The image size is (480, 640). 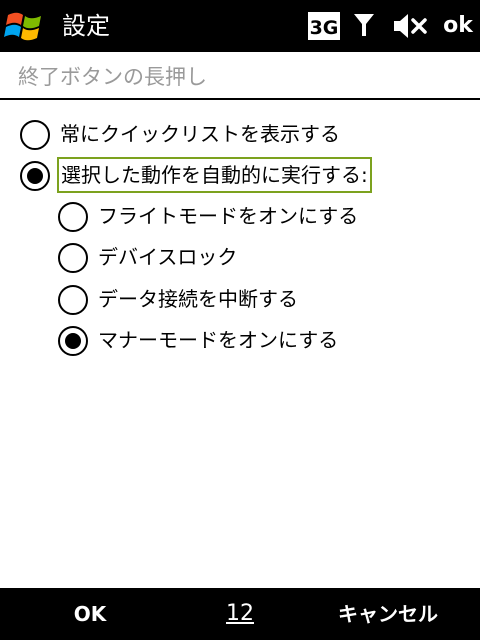 I want to click on softkey-bar: OK 12 キャンセル, so click(x=240, y=614).